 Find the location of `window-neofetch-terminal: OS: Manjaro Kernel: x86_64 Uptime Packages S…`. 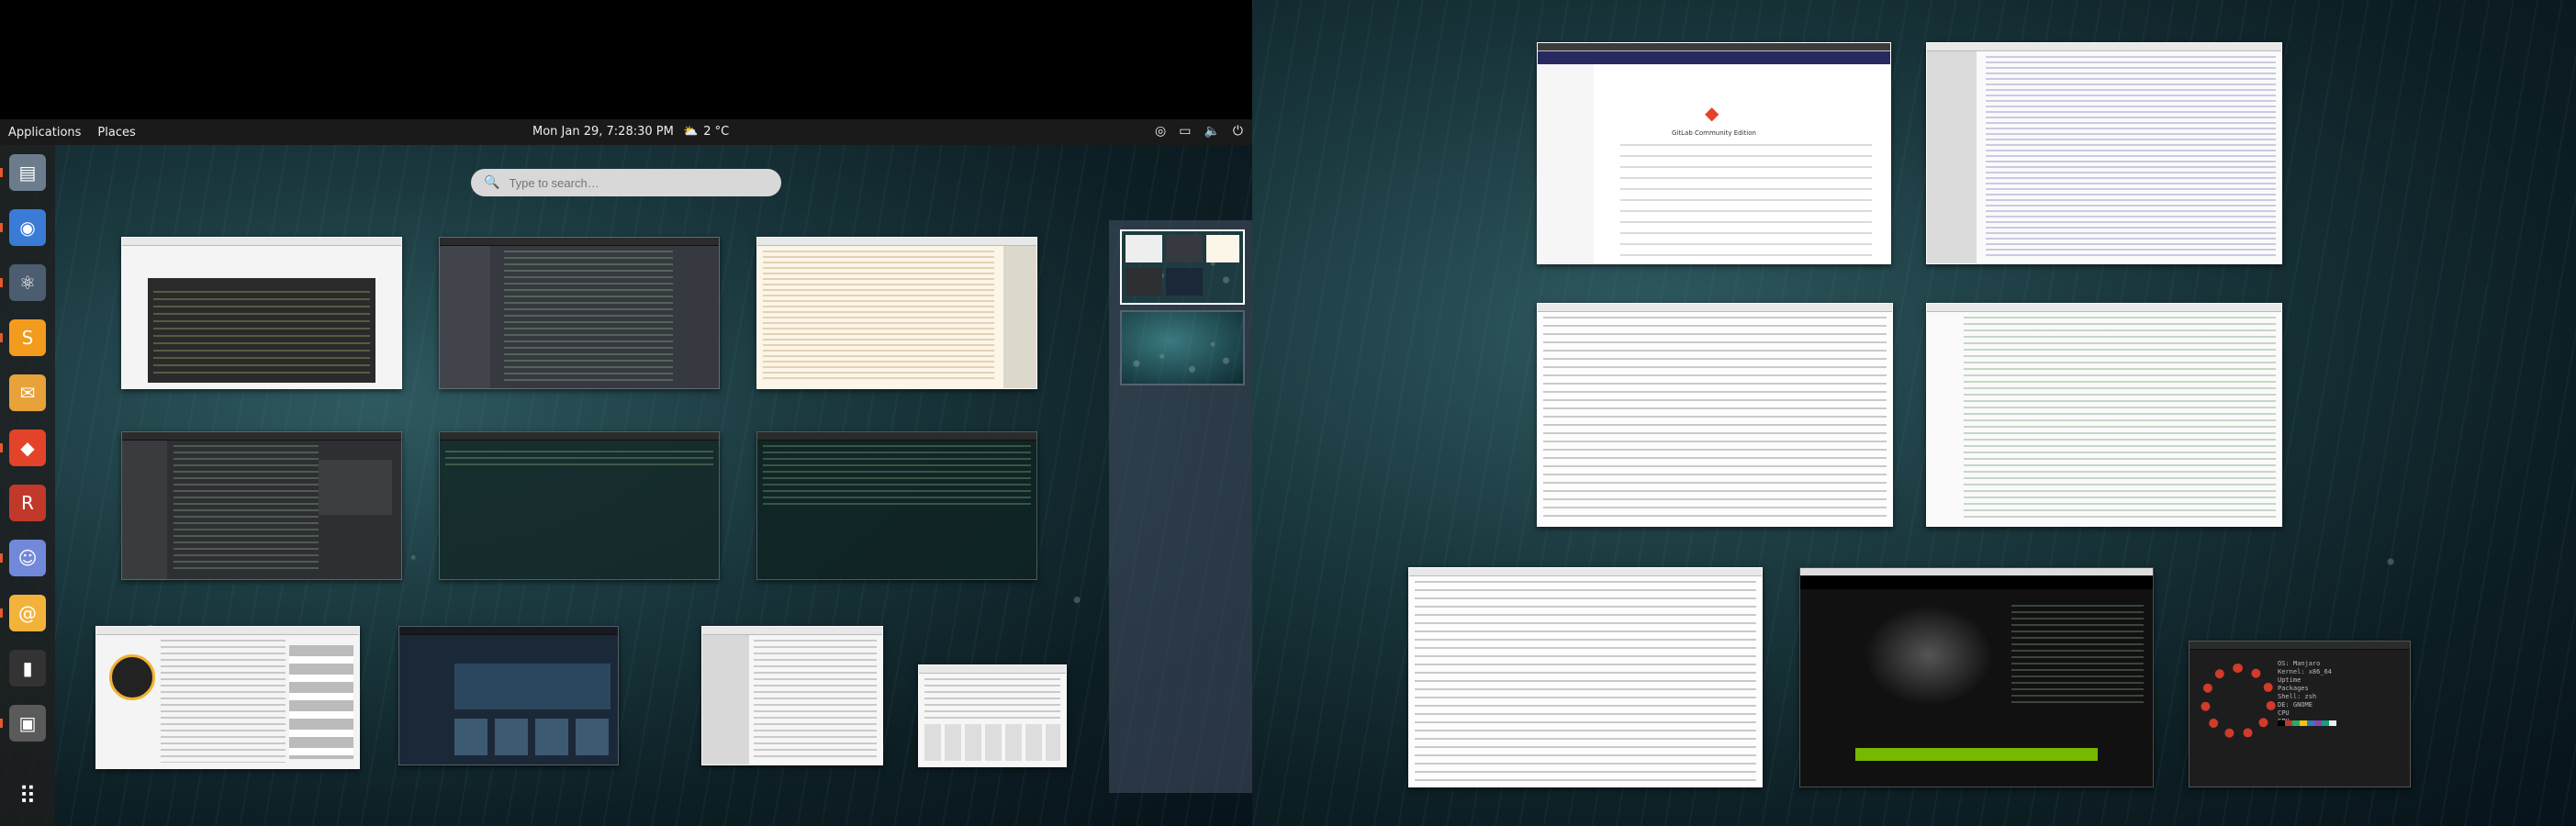

window-neofetch-terminal: OS: Manjaro Kernel: x86_64 Uptime Packages S… is located at coordinates (2300, 714).